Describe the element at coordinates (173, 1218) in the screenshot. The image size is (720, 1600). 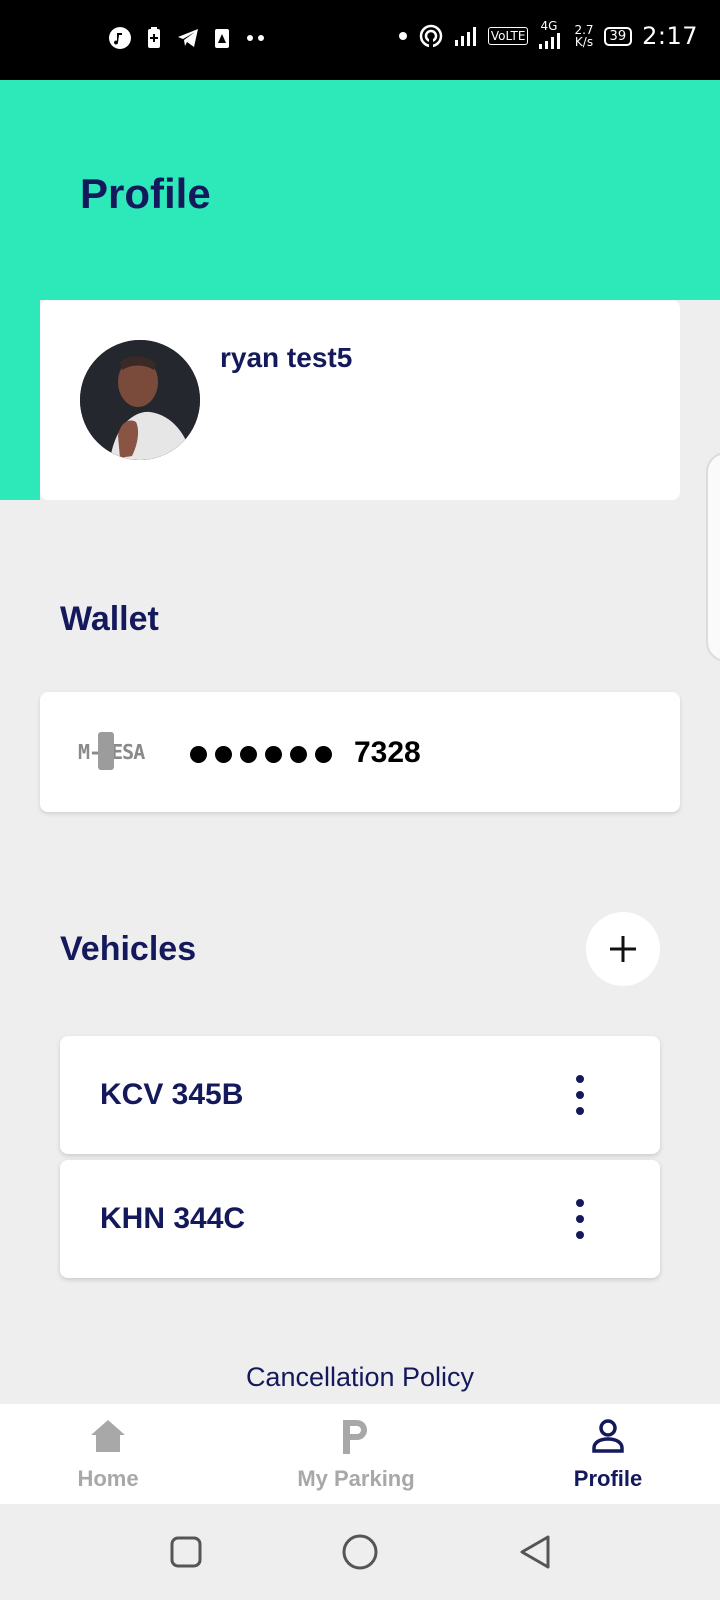
I see `vehicle-plate: KHN 344C` at that location.